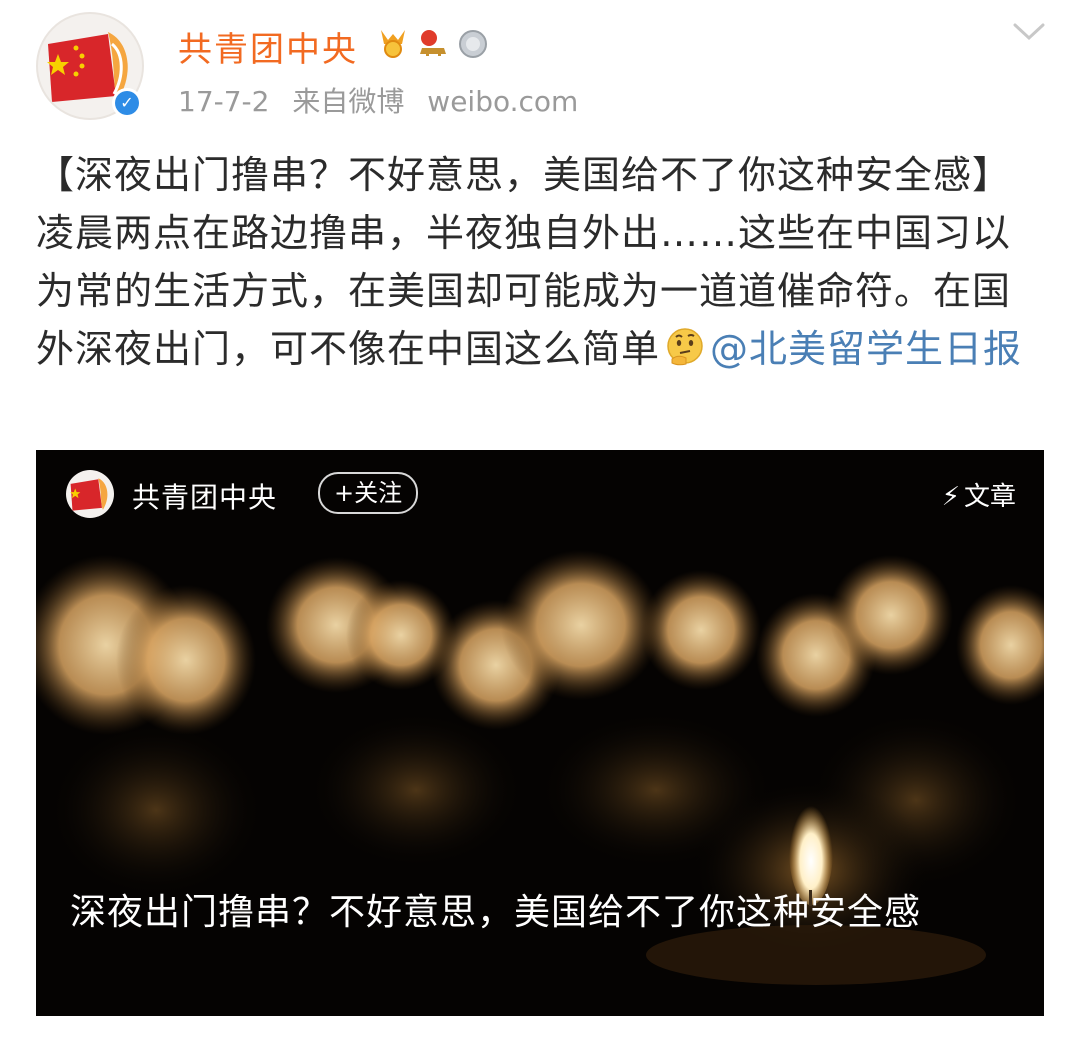 The width and height of the screenshot is (1080, 1047). What do you see at coordinates (989, 497) in the screenshot?
I see `article-tag-label: 文章` at bounding box center [989, 497].